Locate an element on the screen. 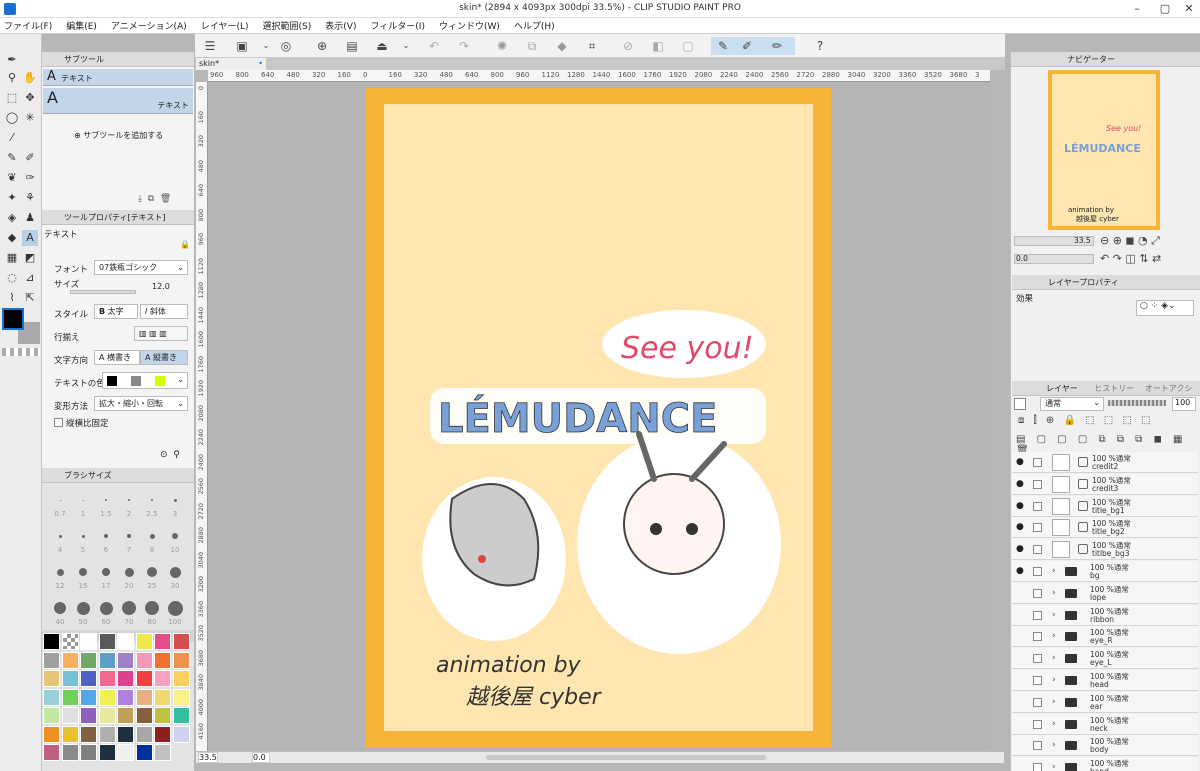 The image size is (1200, 771). canvas-tab: skin* • is located at coordinates (231, 64).